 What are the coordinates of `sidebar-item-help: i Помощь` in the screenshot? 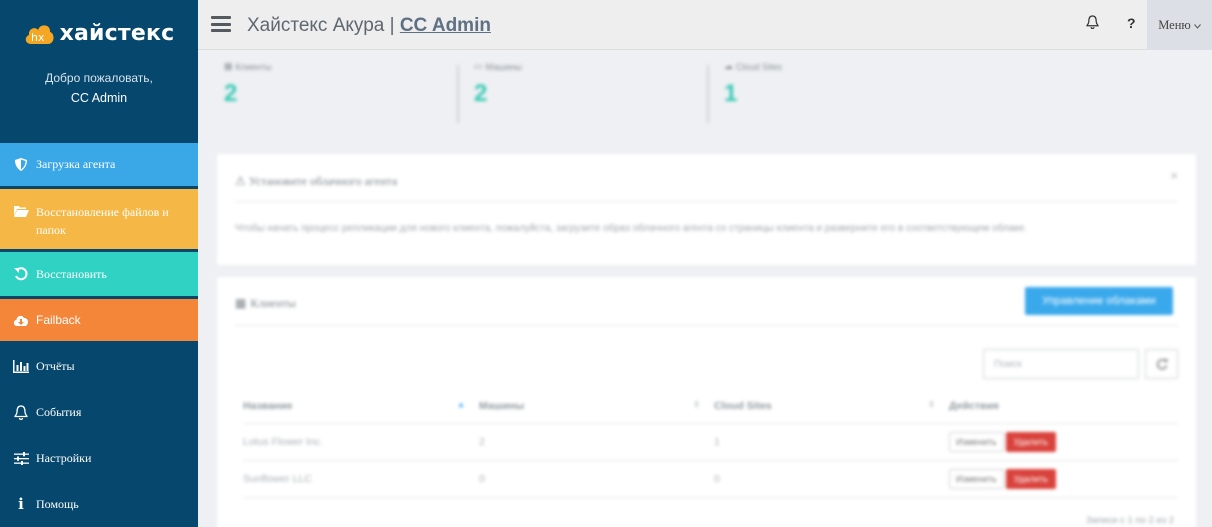 It's located at (99, 504).